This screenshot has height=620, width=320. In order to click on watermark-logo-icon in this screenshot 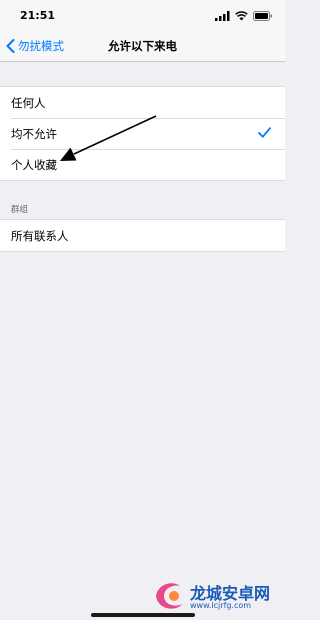, I will do `click(169, 596)`.